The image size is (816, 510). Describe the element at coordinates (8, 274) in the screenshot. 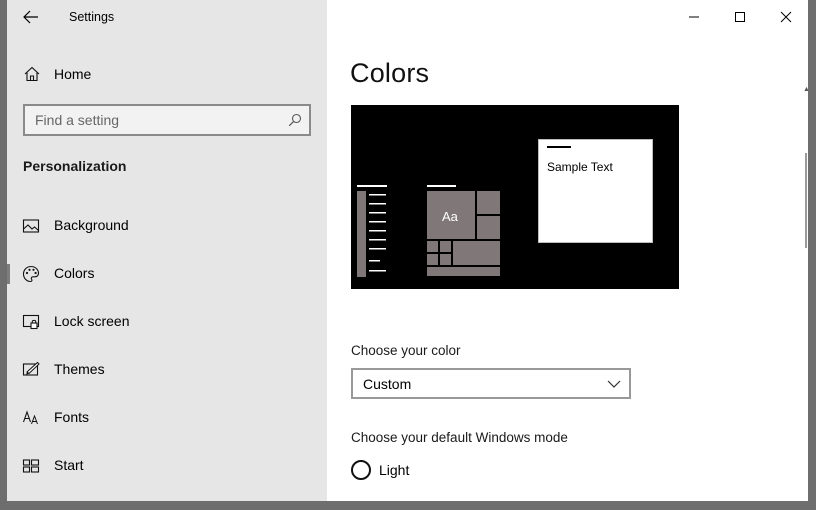

I see `selection-indicator` at that location.